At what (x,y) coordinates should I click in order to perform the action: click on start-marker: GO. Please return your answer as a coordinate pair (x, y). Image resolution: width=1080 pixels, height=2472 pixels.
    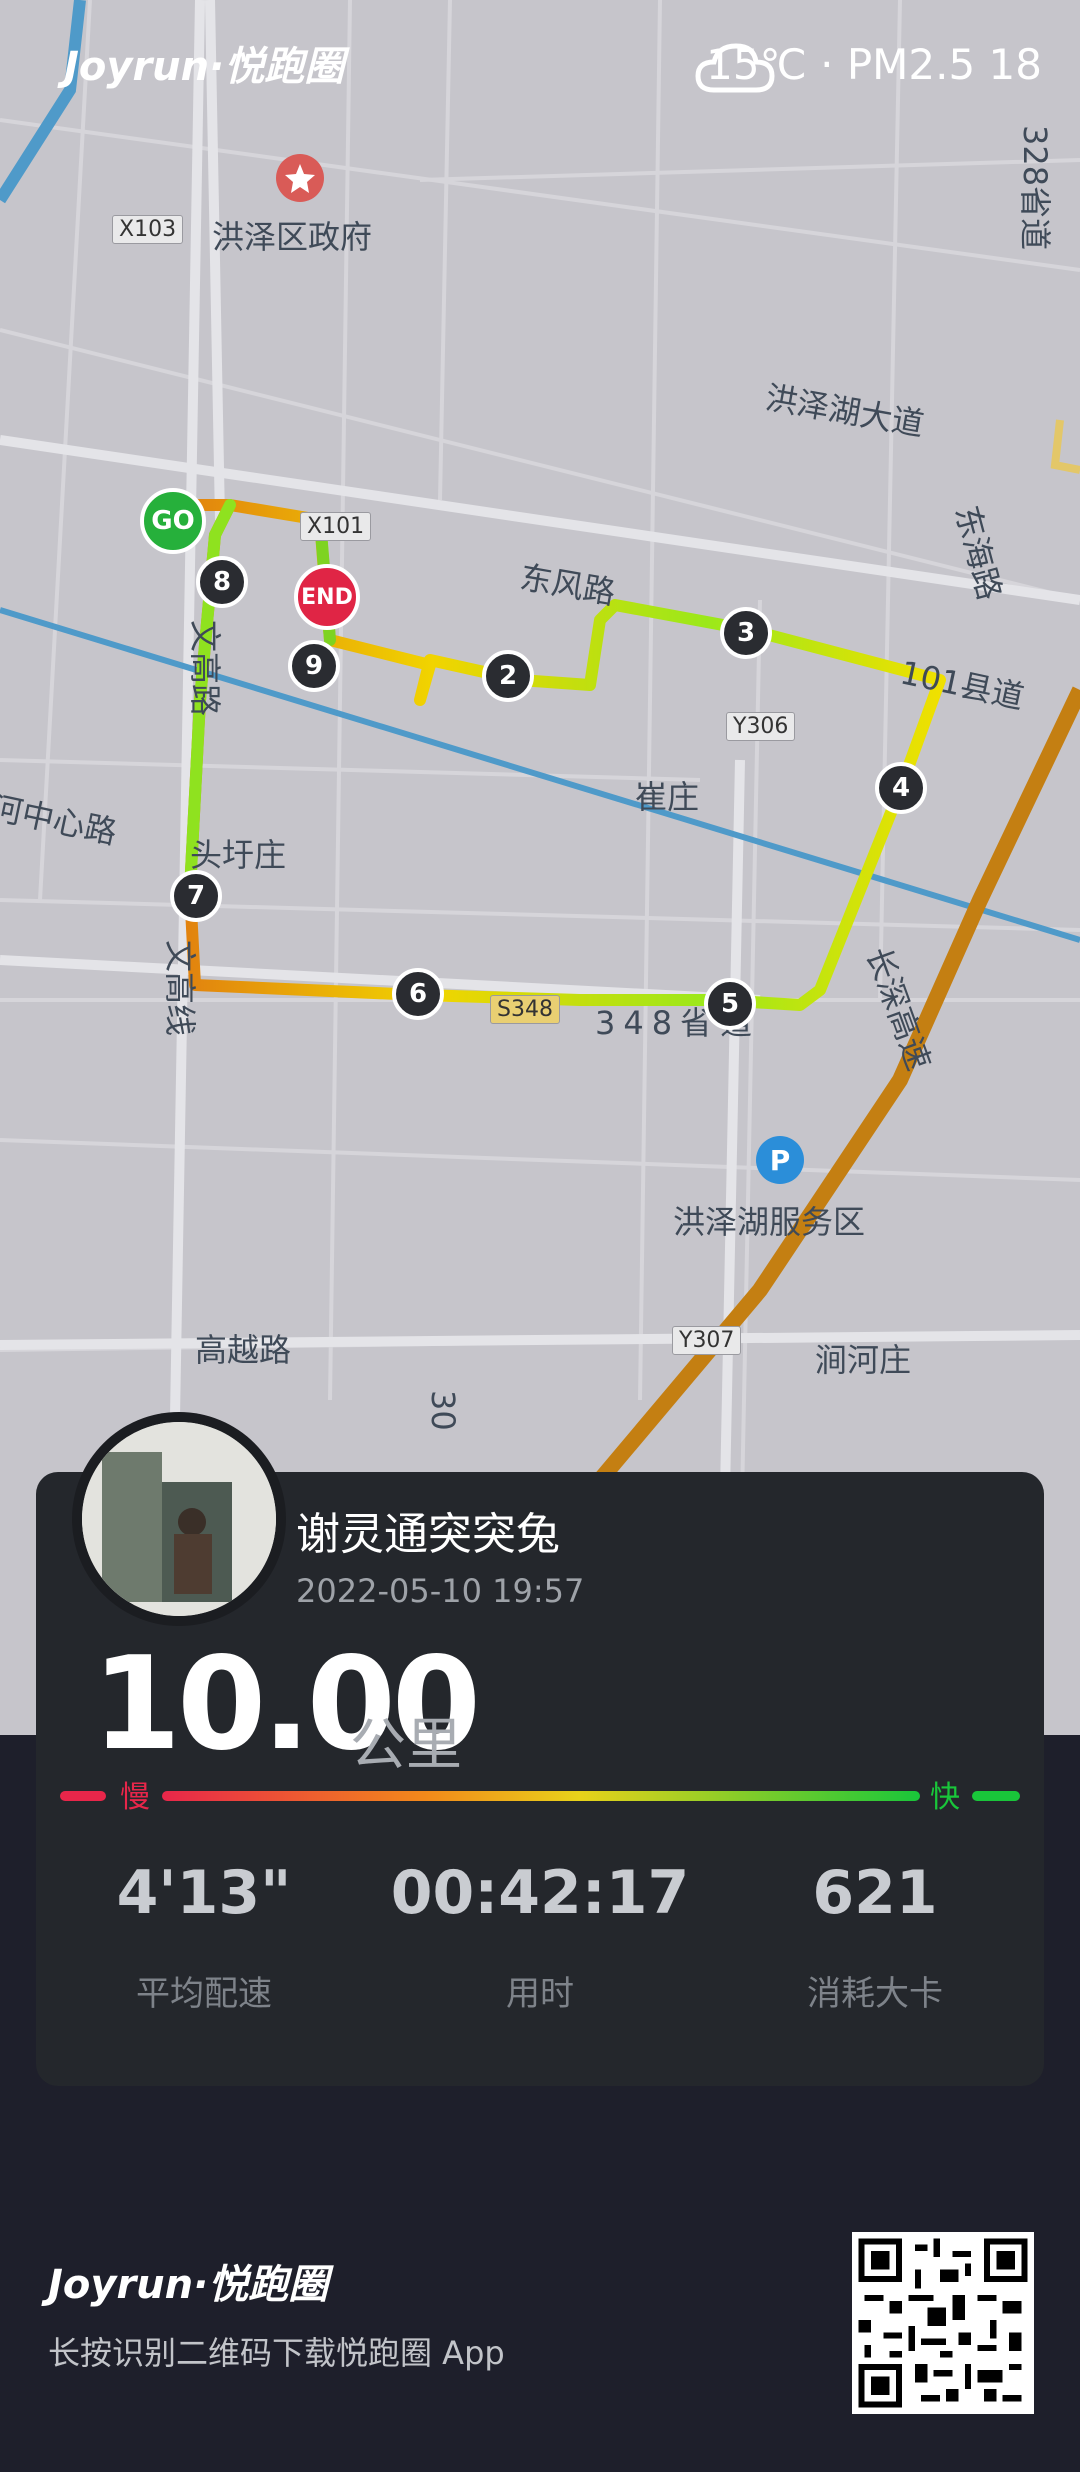
    Looking at the image, I should click on (173, 521).